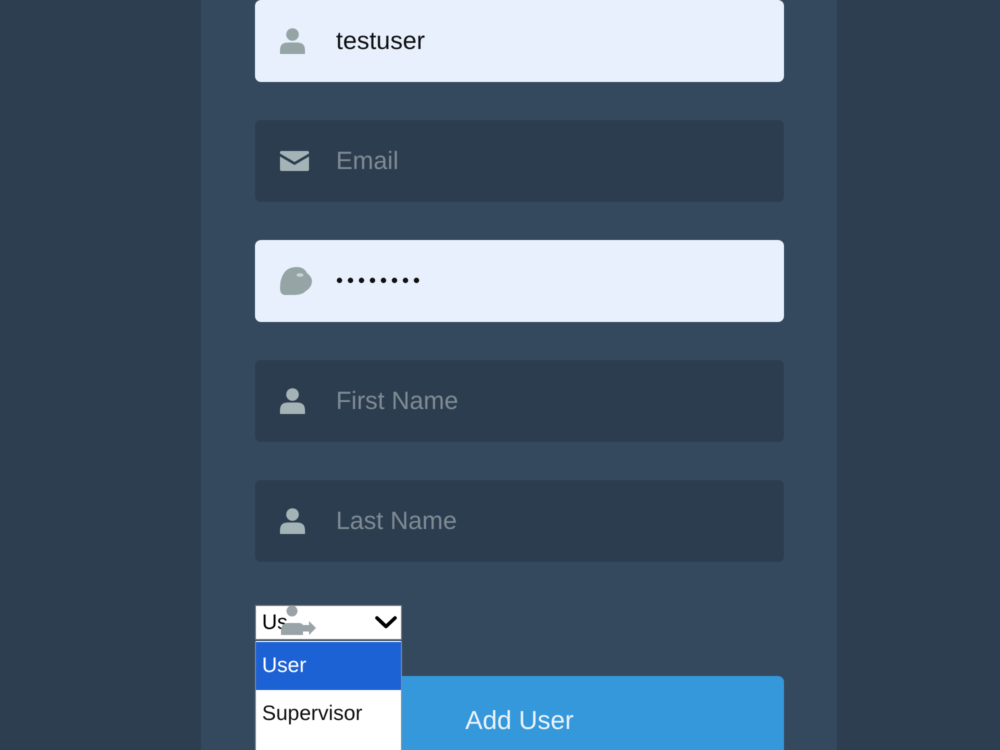 This screenshot has height=750, width=1000. Describe the element at coordinates (328, 666) in the screenshot. I see `dropdown-option: User` at that location.